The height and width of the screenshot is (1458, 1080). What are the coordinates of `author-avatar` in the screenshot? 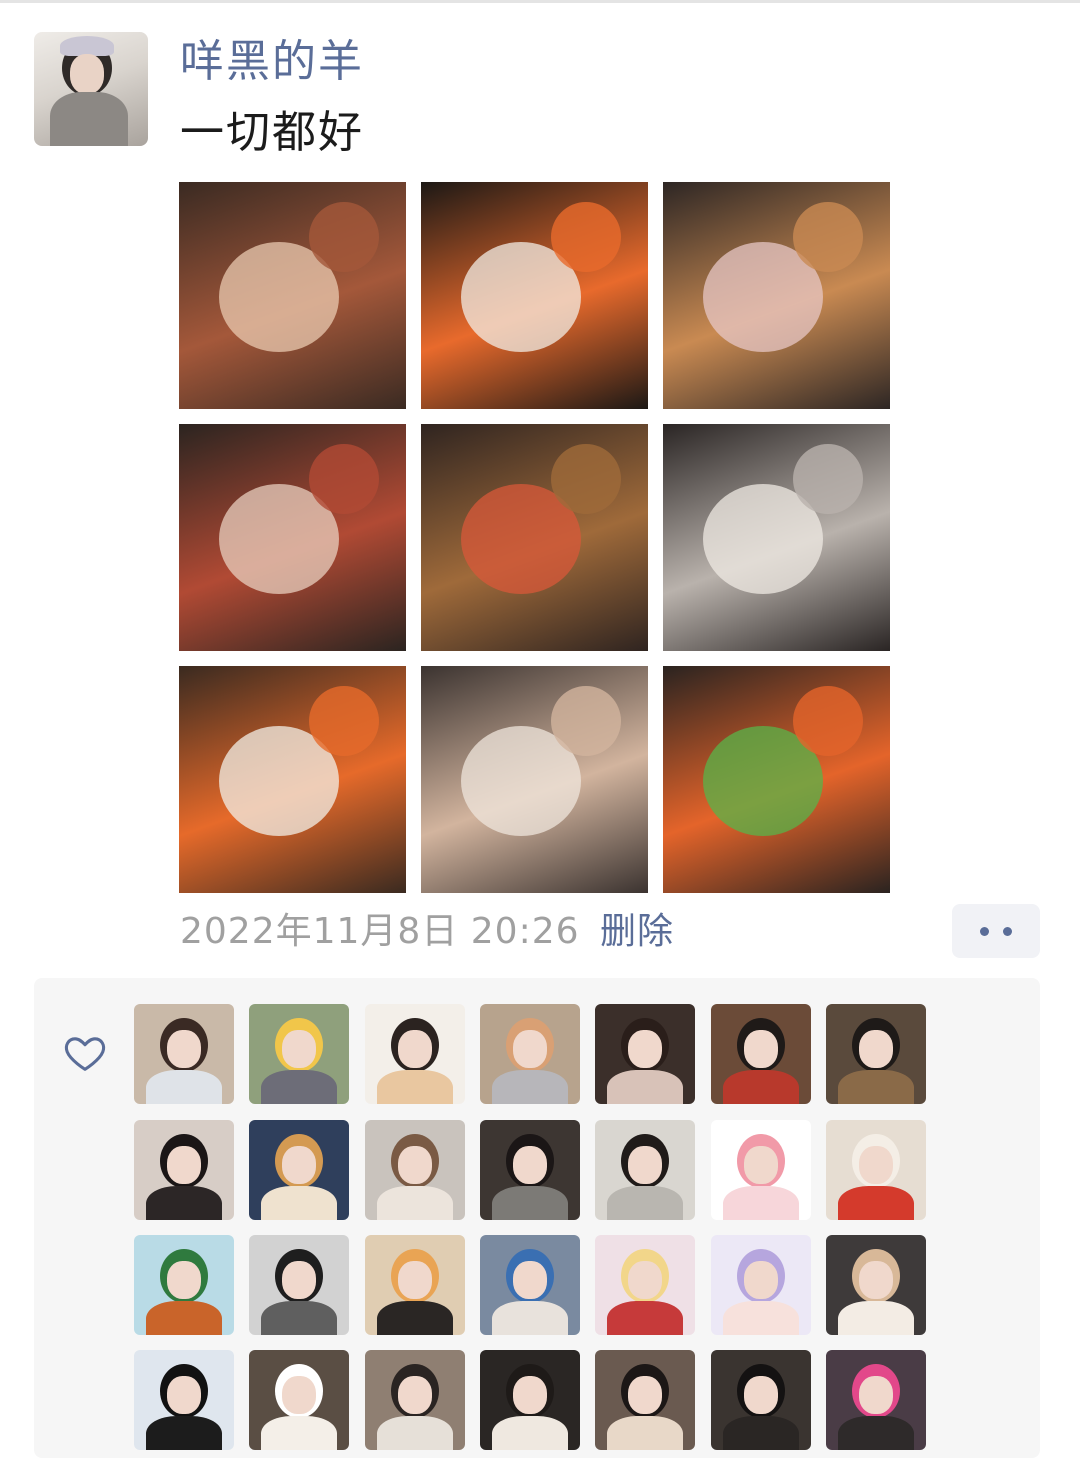 It's located at (91, 89).